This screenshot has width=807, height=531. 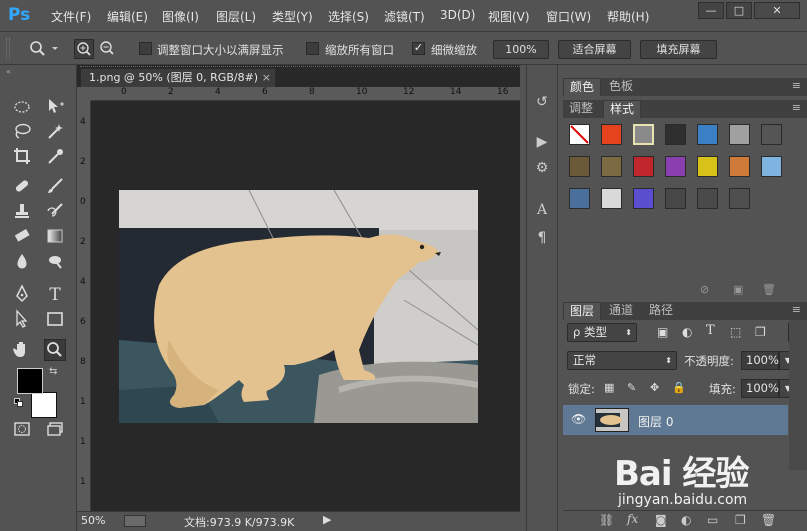 I want to click on tab-styles: 样式, so click(x=622, y=109).